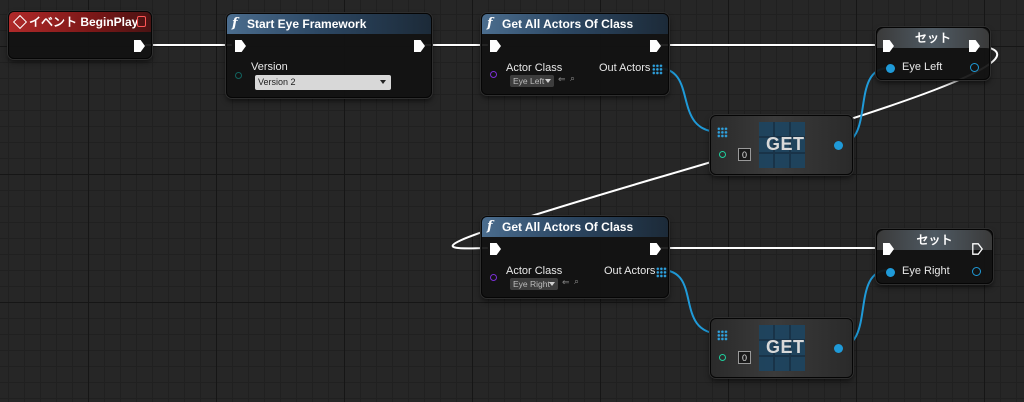  I want to click on eye-left-label: Eye Left, so click(922, 67).